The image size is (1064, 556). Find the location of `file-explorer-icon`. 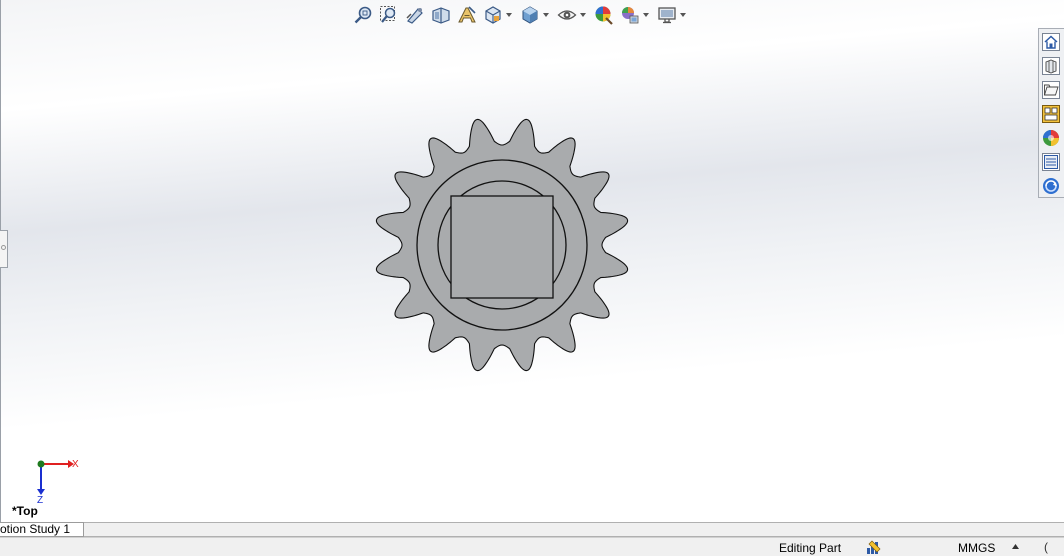

file-explorer-icon is located at coordinates (1051, 90).